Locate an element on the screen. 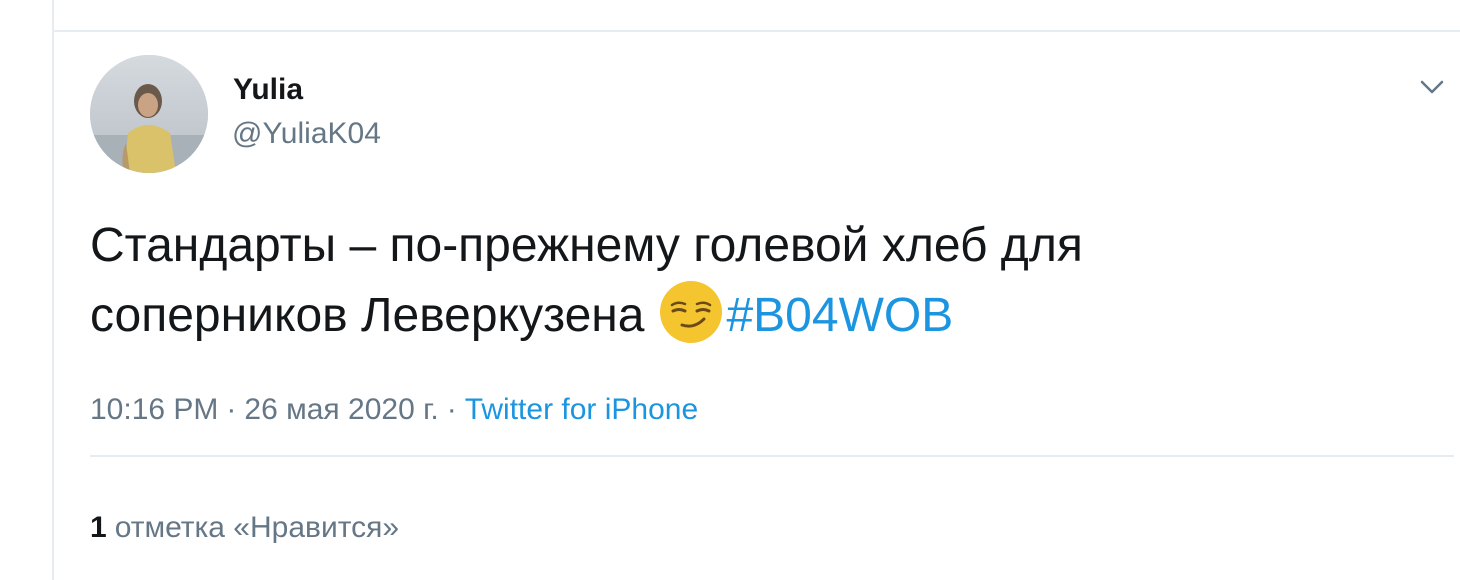 This screenshot has height=580, width=1460. tweet-source-link: Twitter for iPhone is located at coordinates (581, 409).